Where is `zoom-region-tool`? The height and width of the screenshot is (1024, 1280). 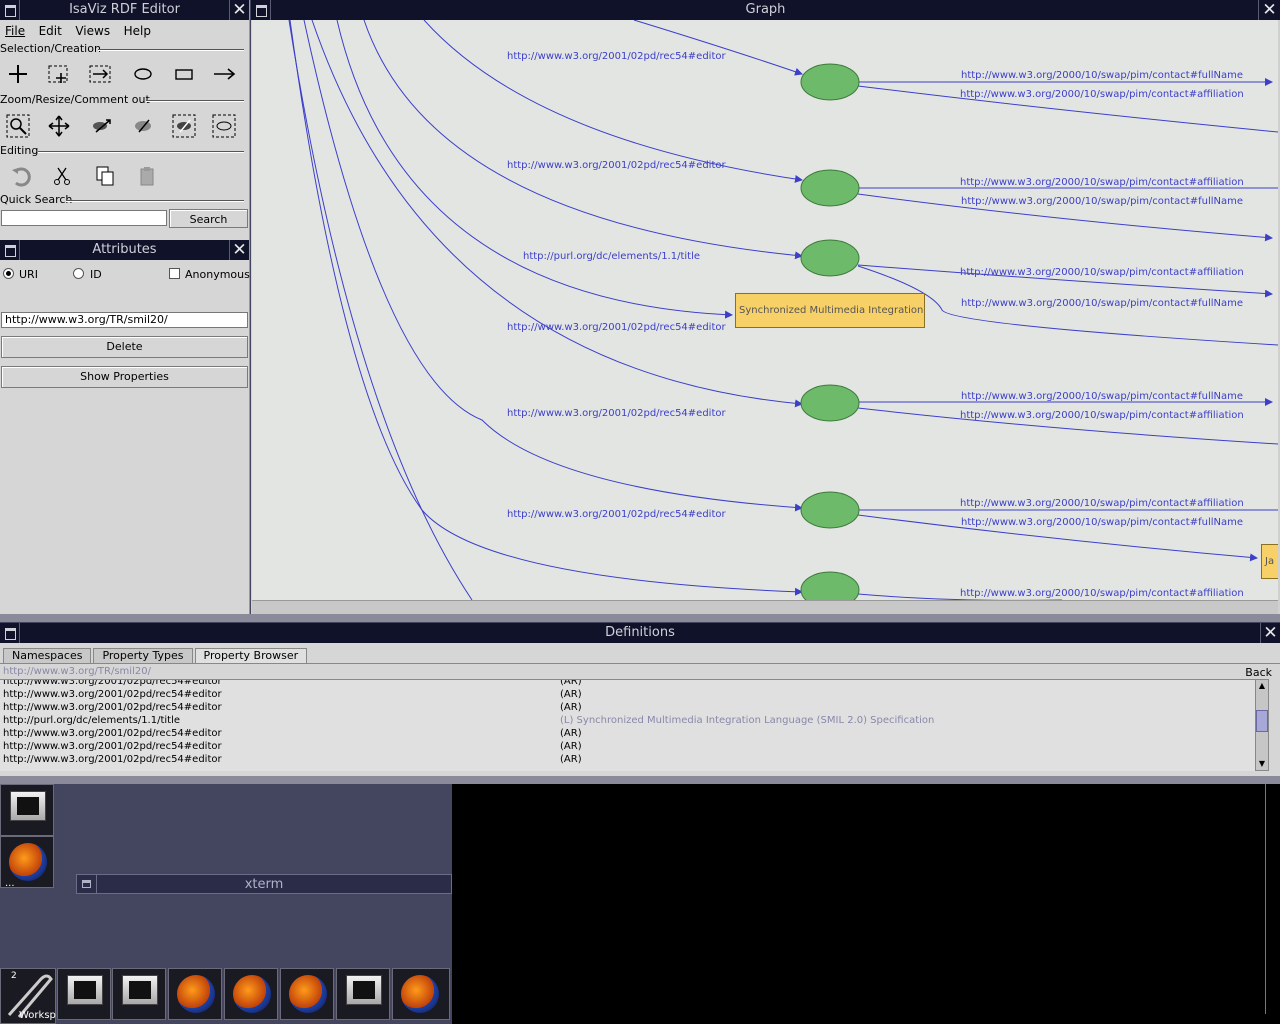
zoom-region-tool is located at coordinates (18, 126).